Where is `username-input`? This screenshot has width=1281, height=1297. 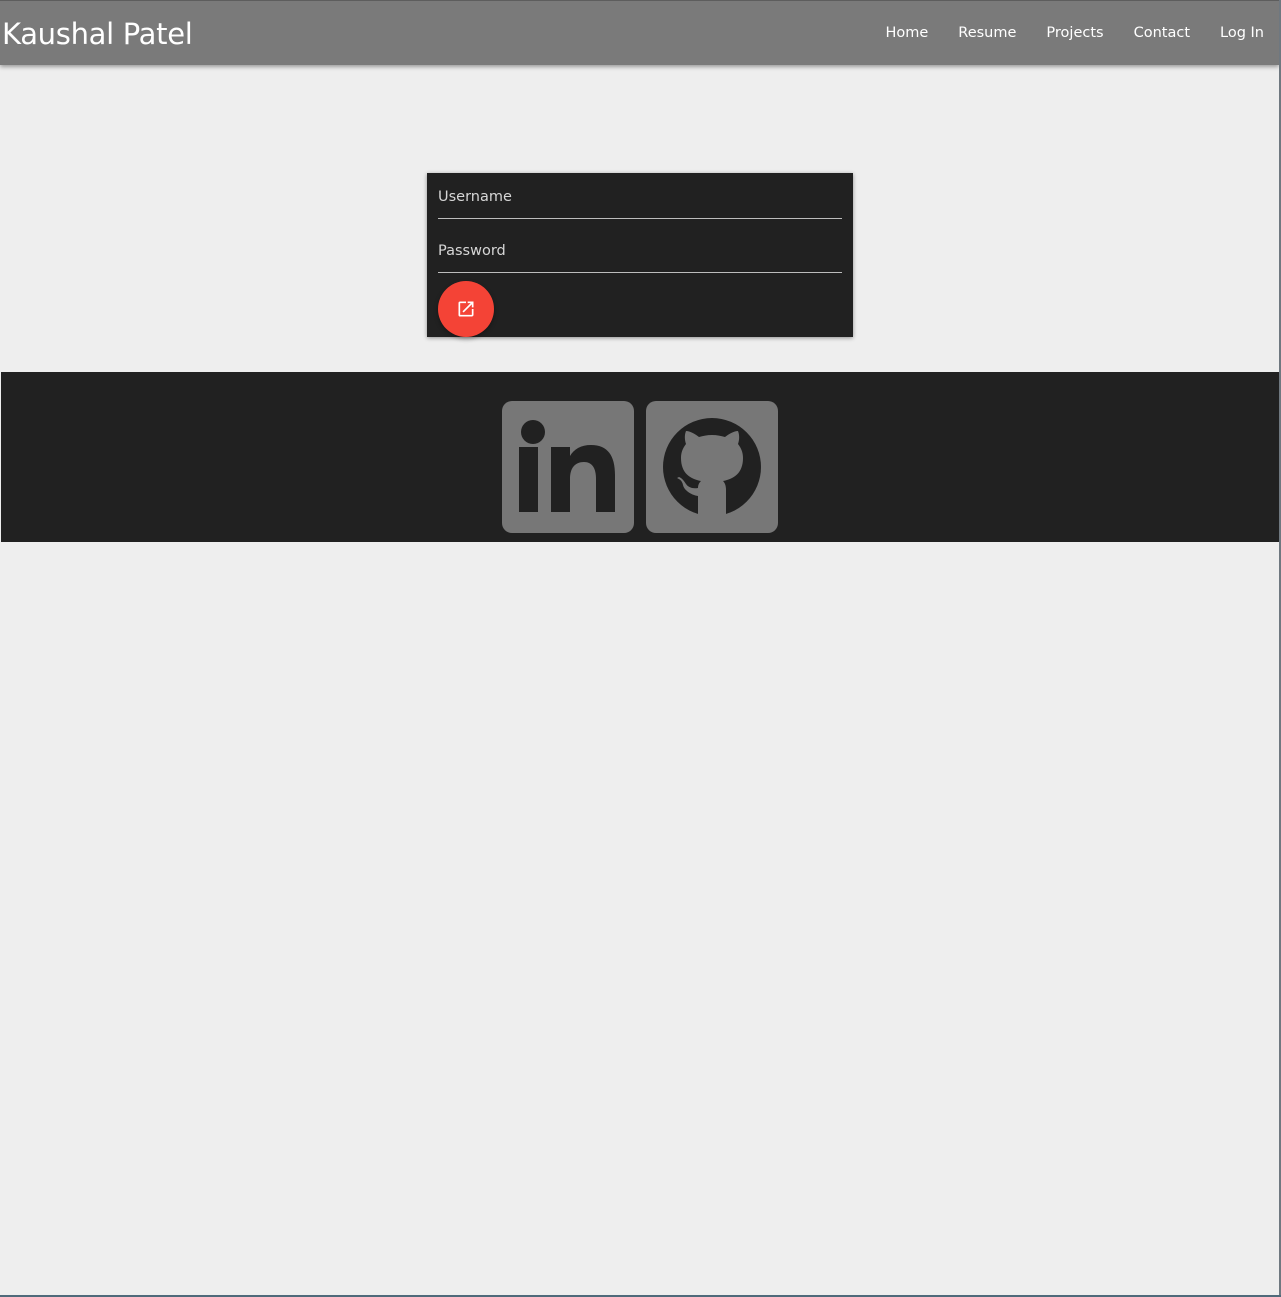 username-input is located at coordinates (640, 197).